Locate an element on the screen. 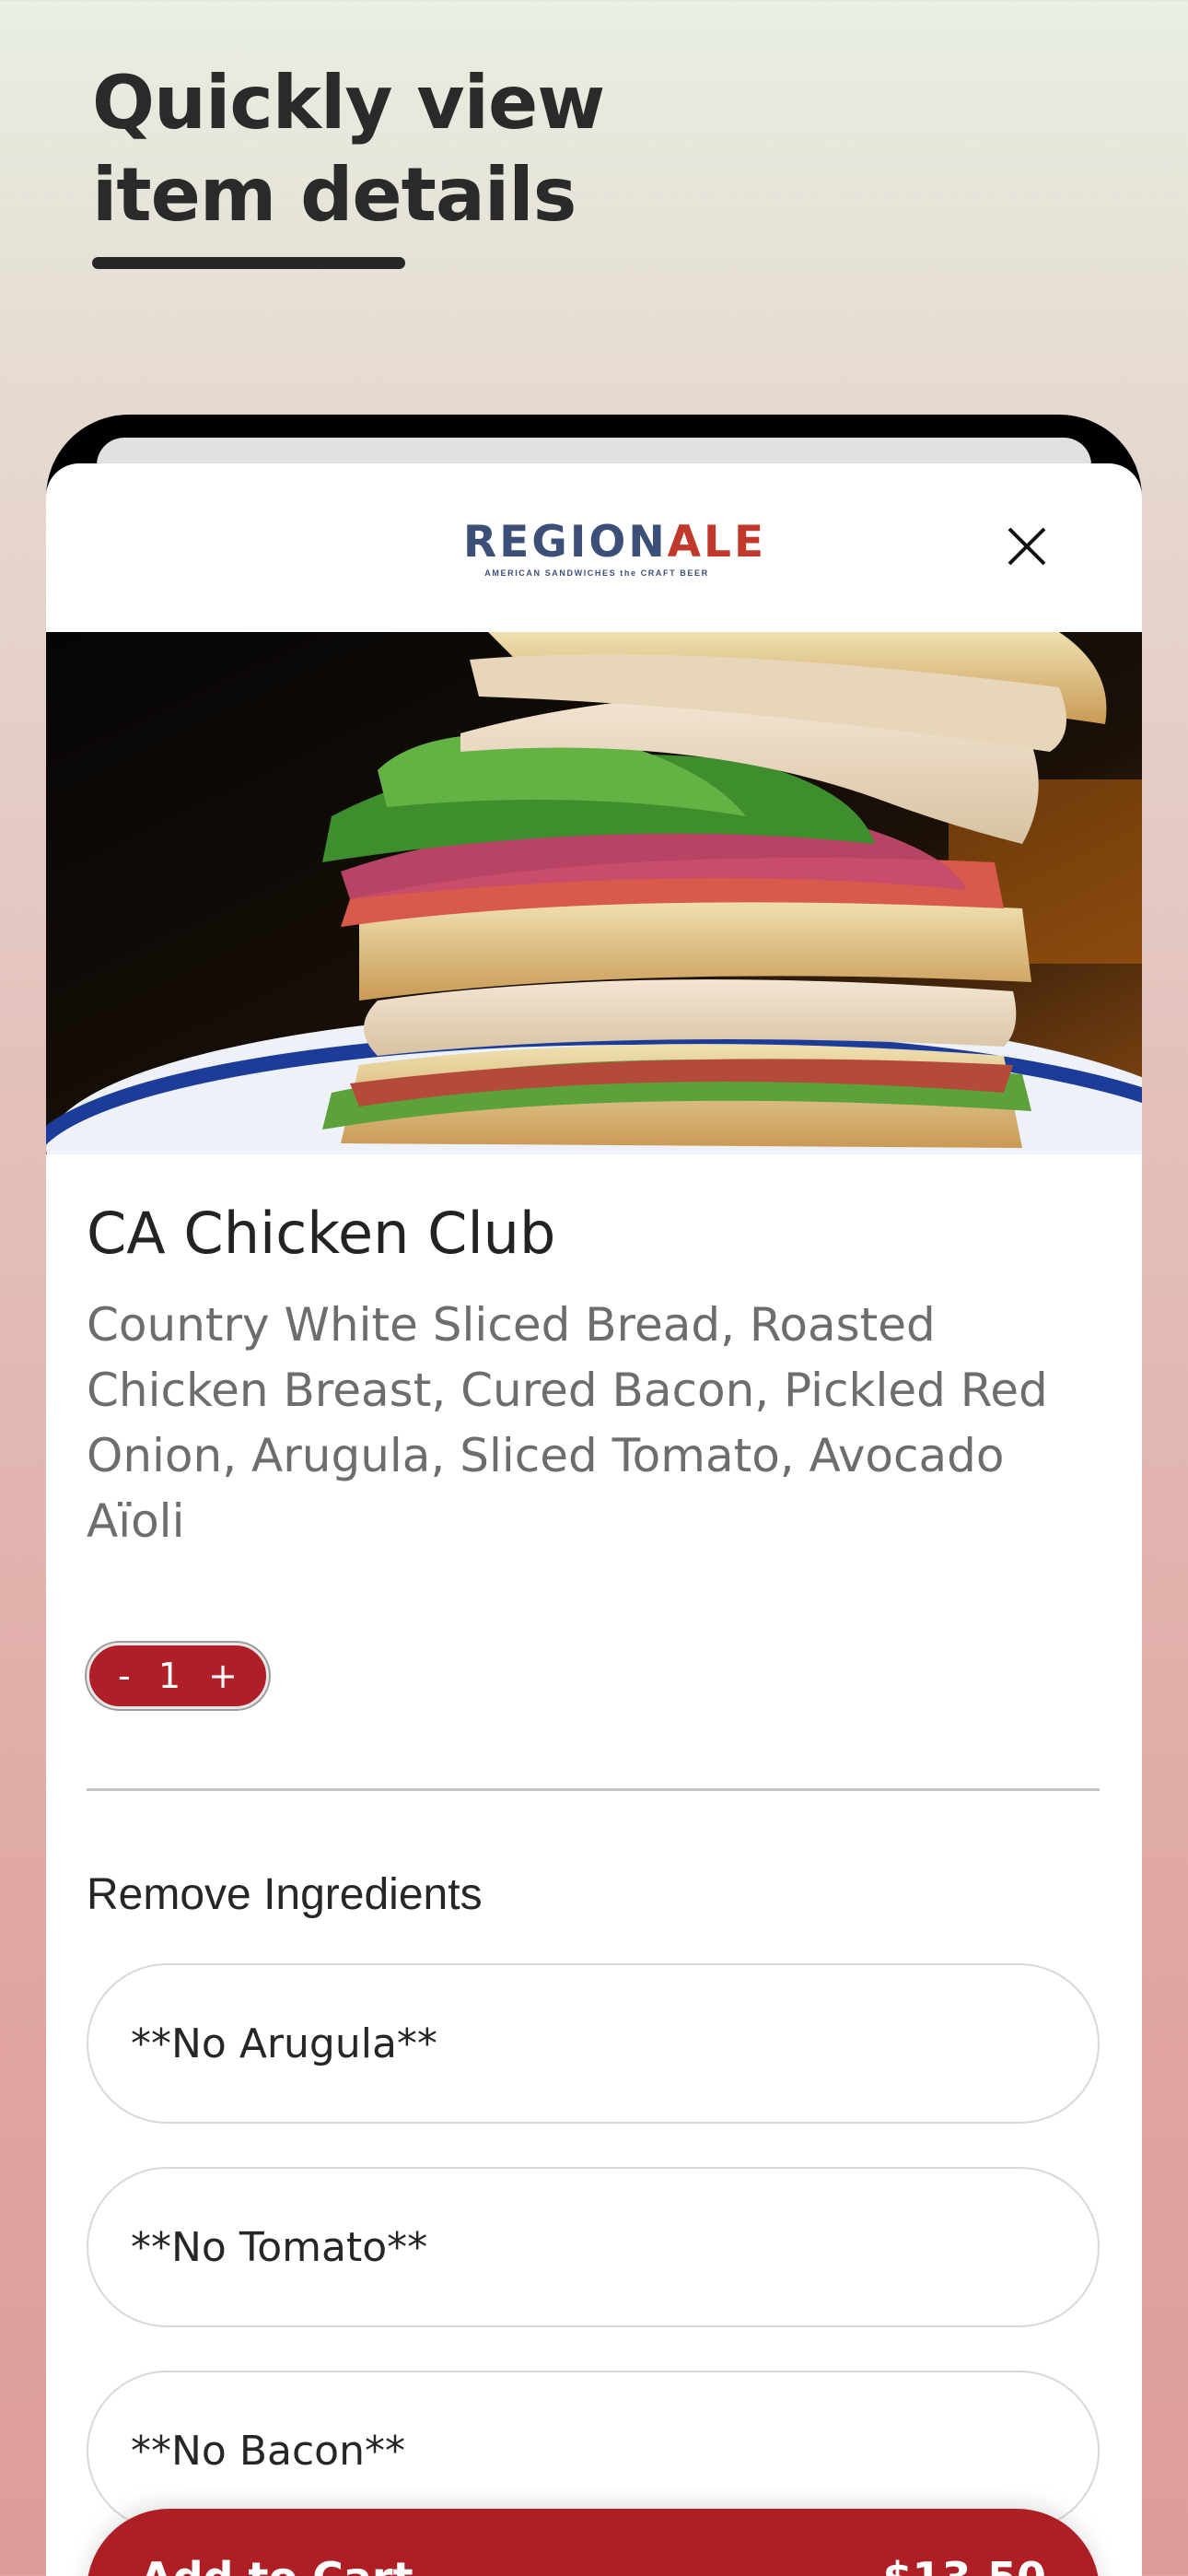 The height and width of the screenshot is (2576, 1188). promo-underline is located at coordinates (249, 263).